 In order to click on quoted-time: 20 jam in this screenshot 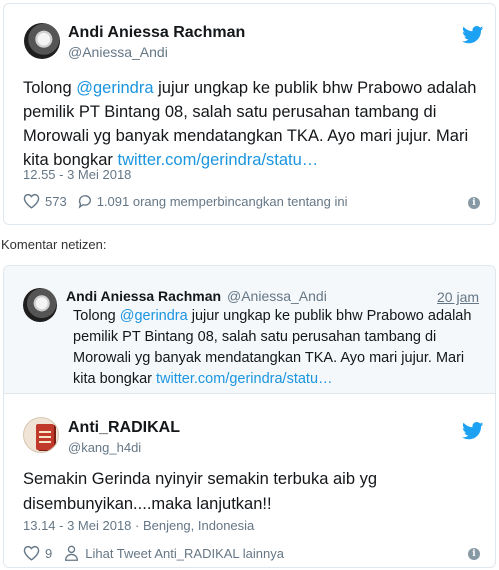, I will do `click(458, 297)`.